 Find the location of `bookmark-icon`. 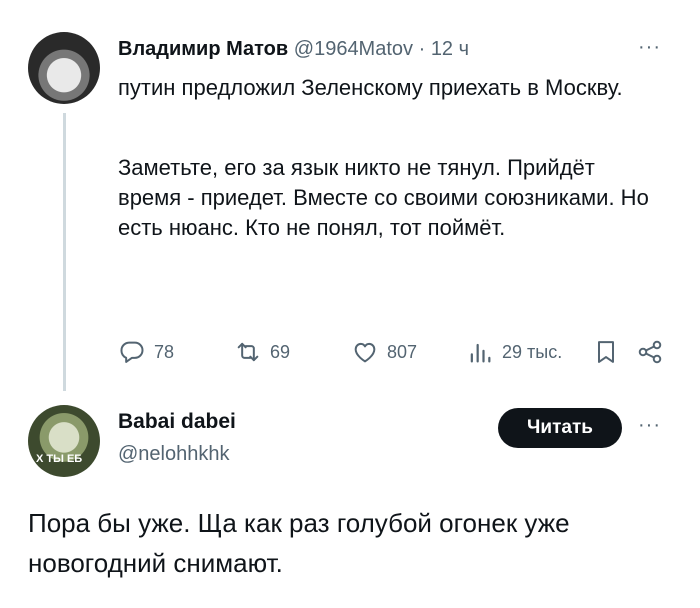

bookmark-icon is located at coordinates (606, 352).